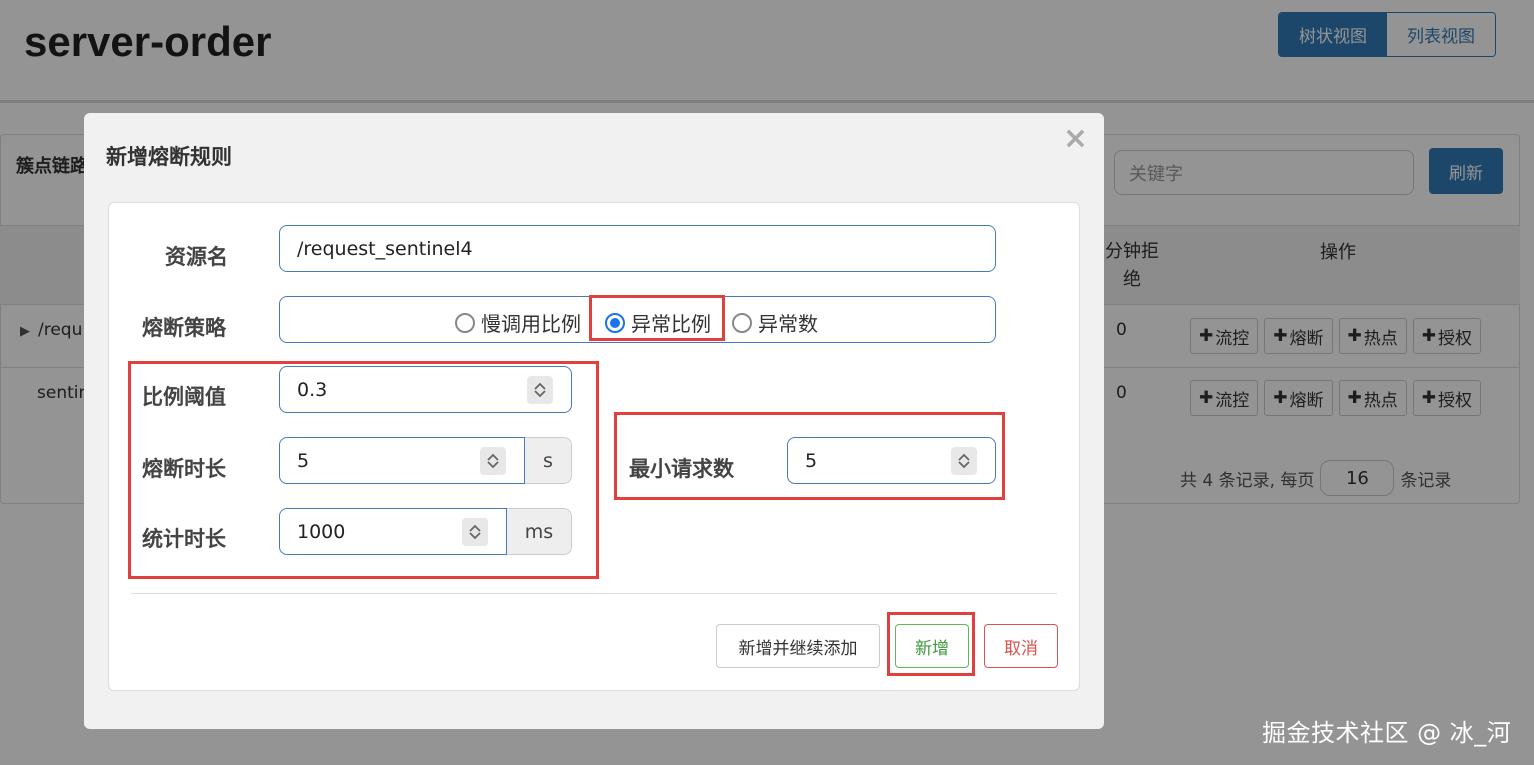  Describe the element at coordinates (775, 322) in the screenshot. I see `strategy-option-exception-count: 异常数` at that location.